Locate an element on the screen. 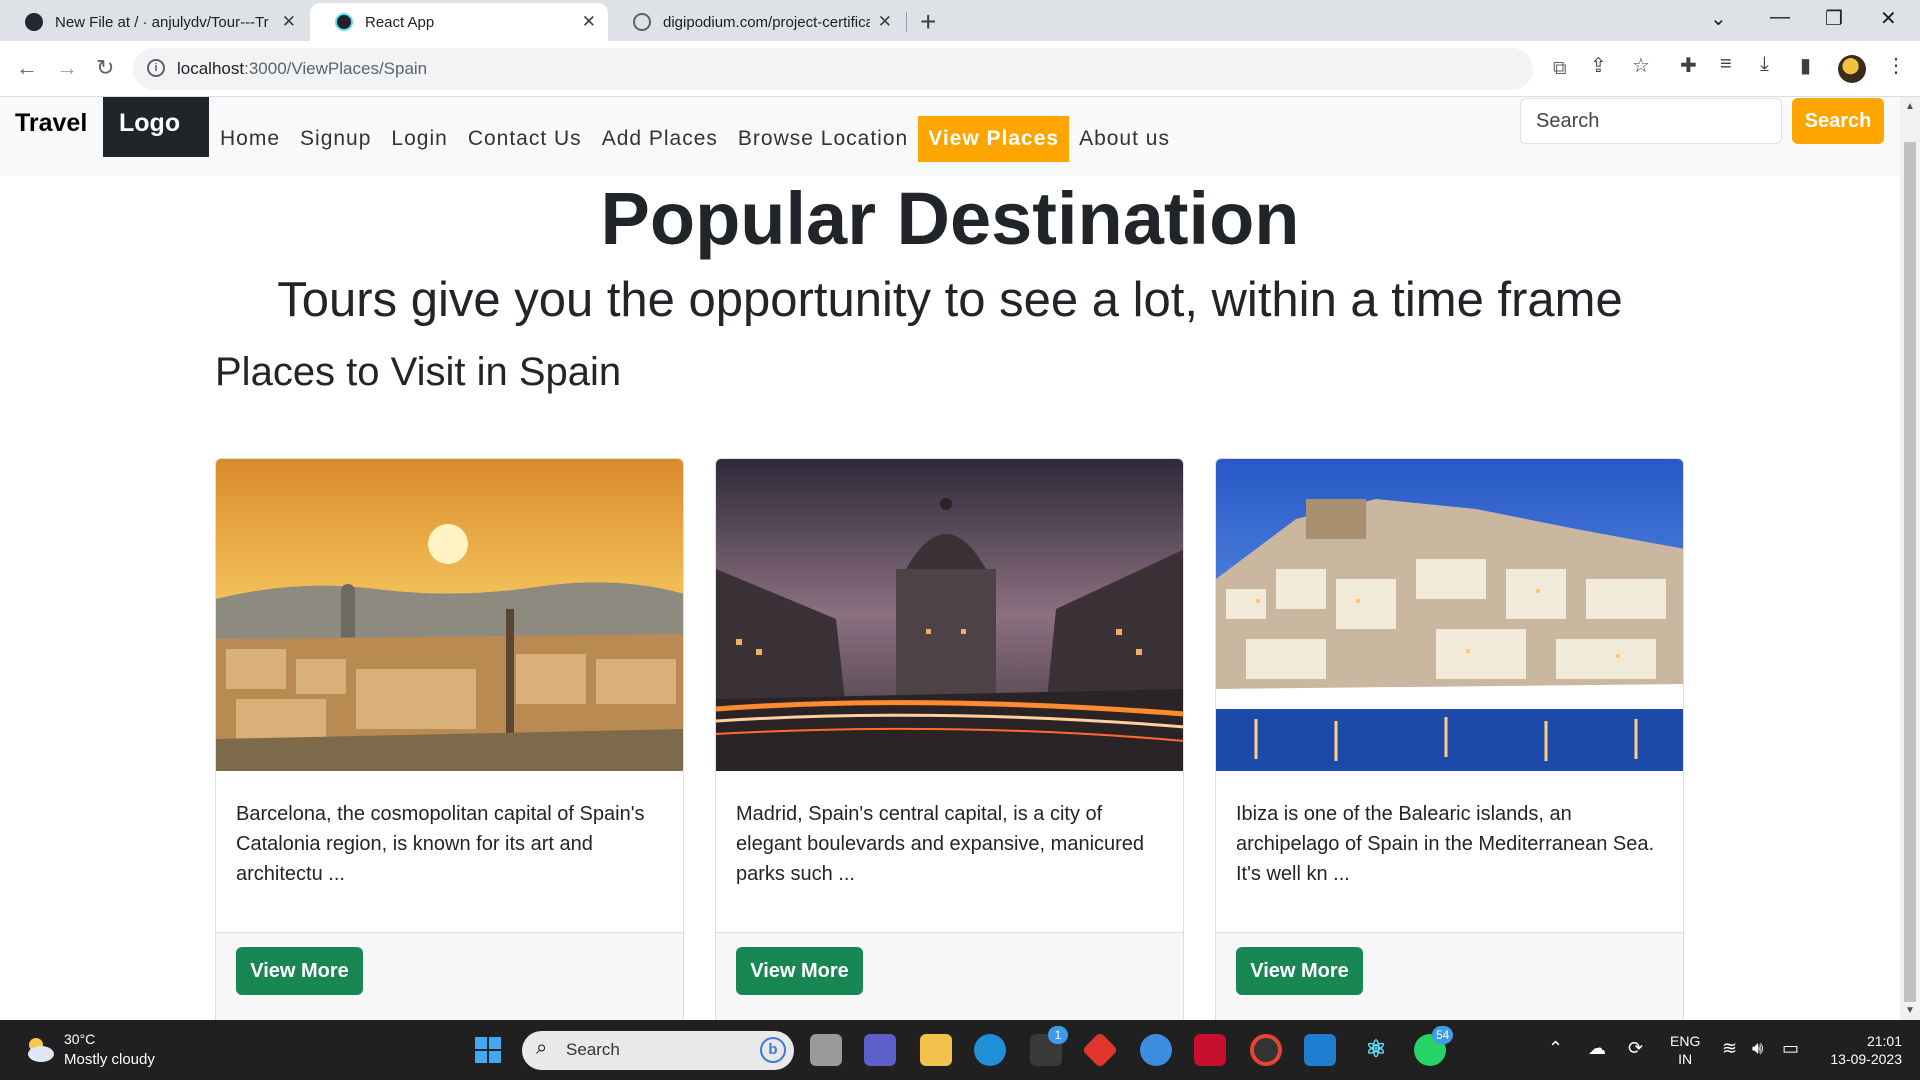  globe-icon is located at coordinates (642, 22).